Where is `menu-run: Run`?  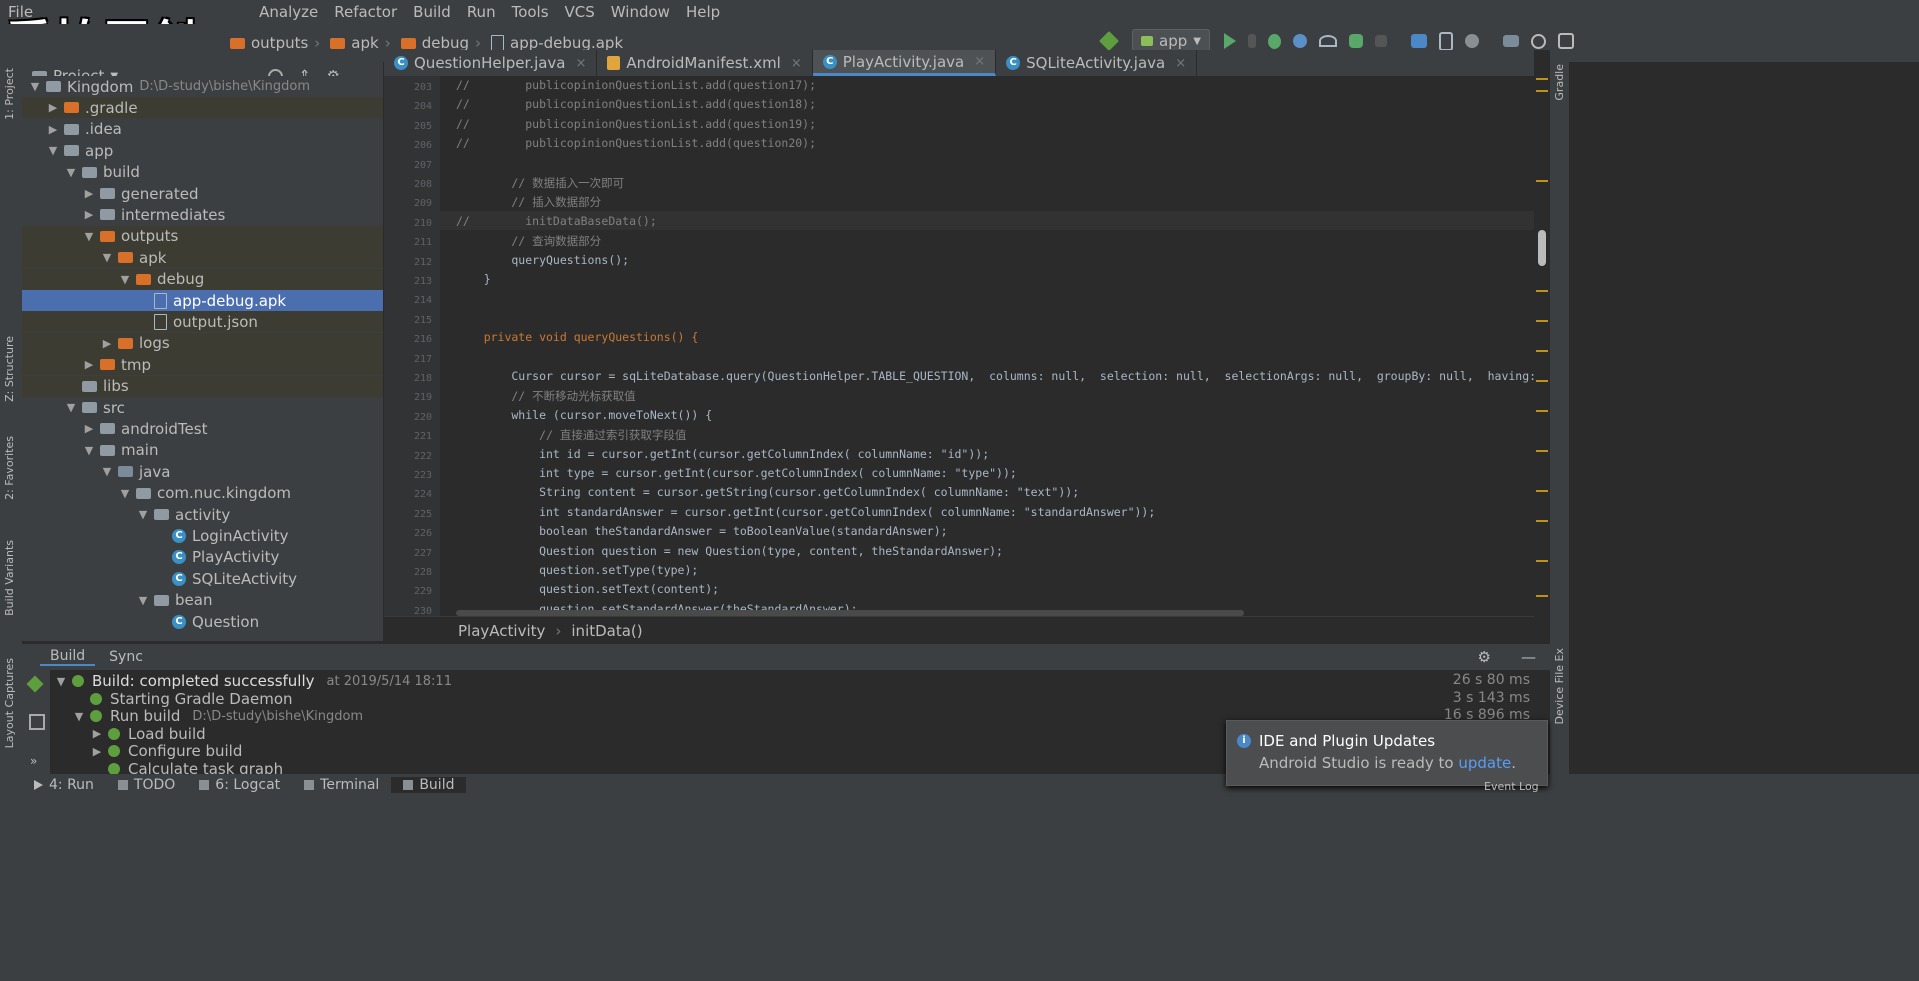
menu-run: Run is located at coordinates (481, 12).